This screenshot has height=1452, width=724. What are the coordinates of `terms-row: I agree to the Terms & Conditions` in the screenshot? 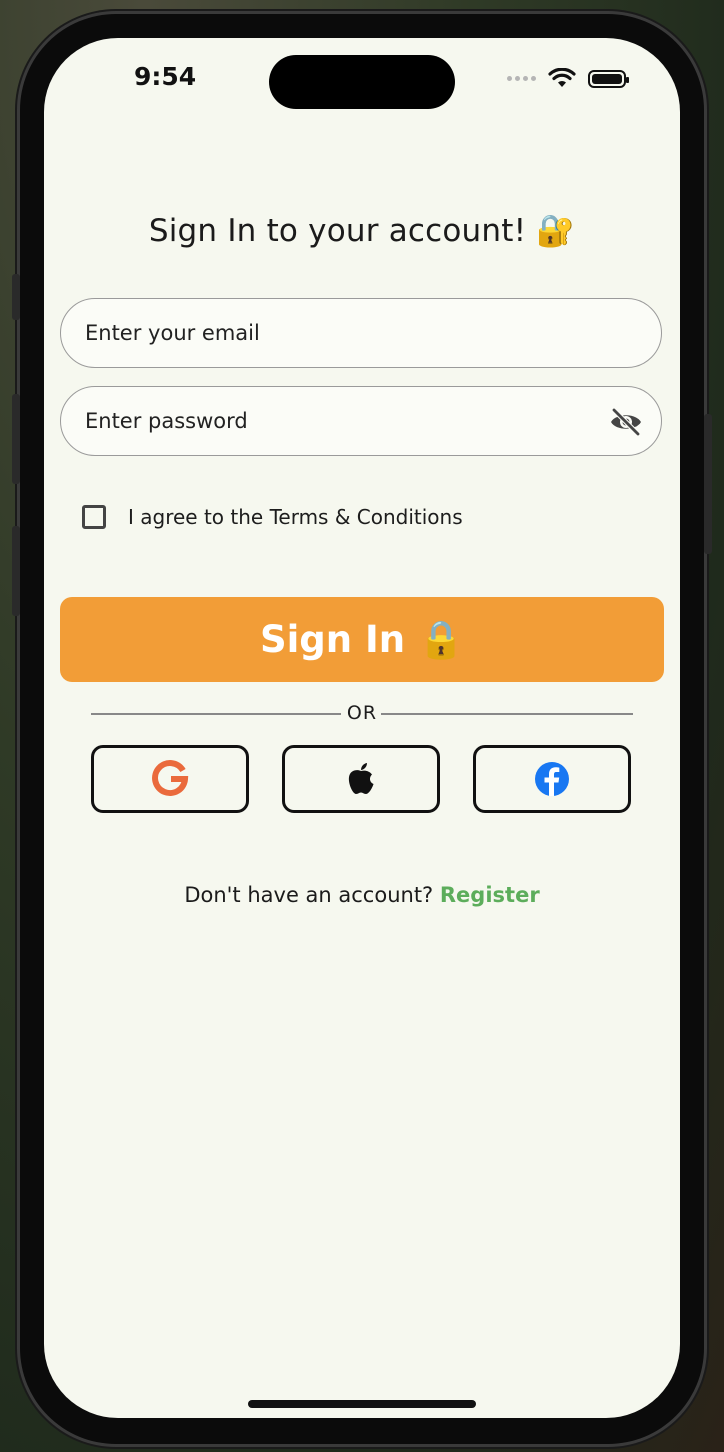 It's located at (272, 517).